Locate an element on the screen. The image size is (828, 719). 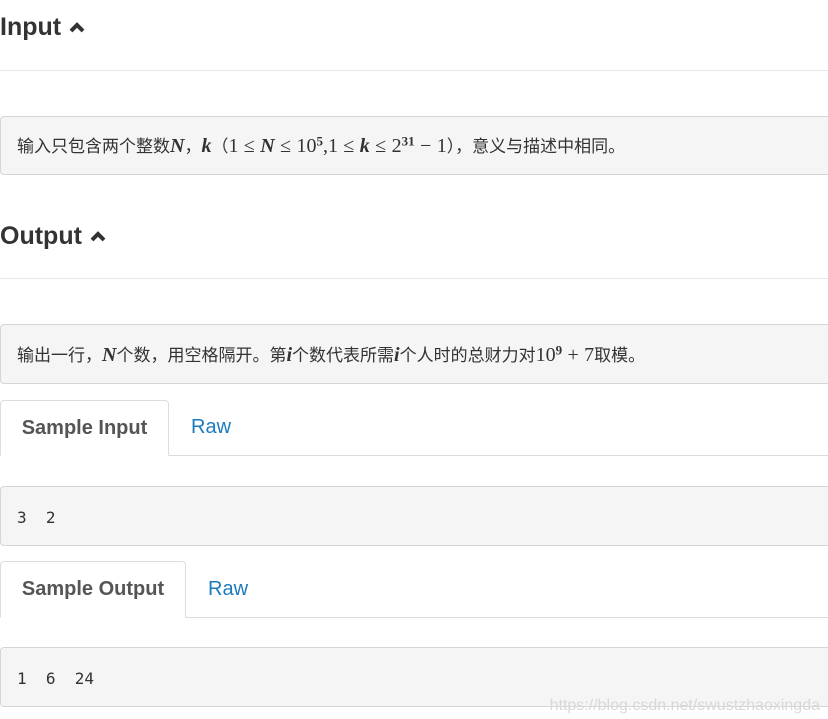
input-header: Input is located at coordinates (42, 27).